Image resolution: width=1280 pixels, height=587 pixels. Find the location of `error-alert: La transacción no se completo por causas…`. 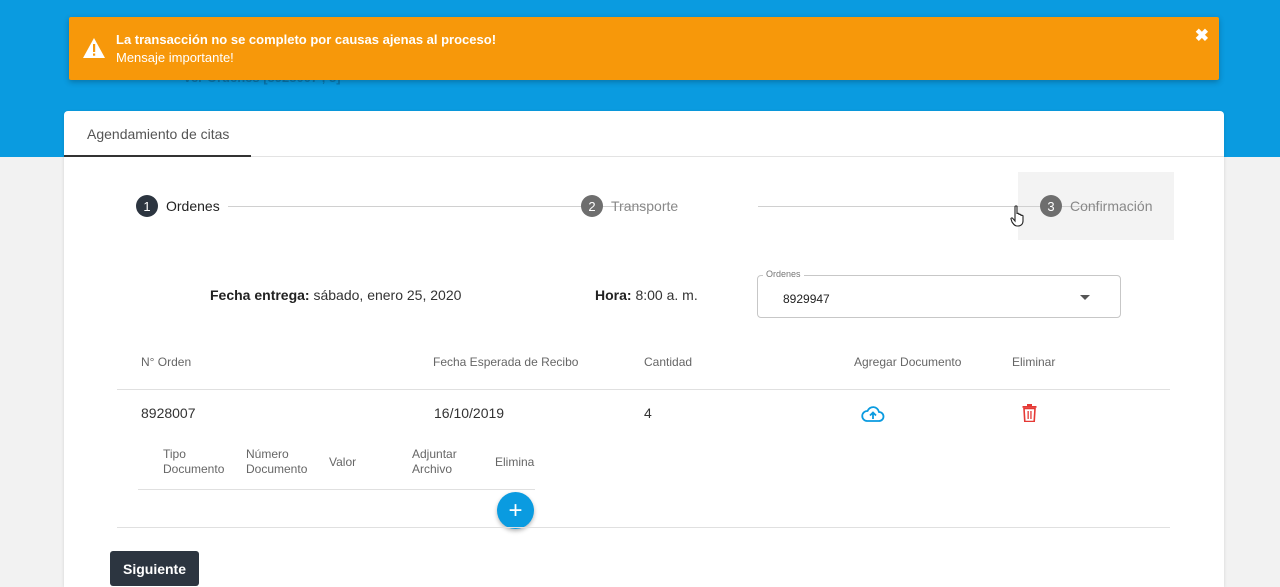

error-alert: La transacción no se completo por causas… is located at coordinates (644, 48).